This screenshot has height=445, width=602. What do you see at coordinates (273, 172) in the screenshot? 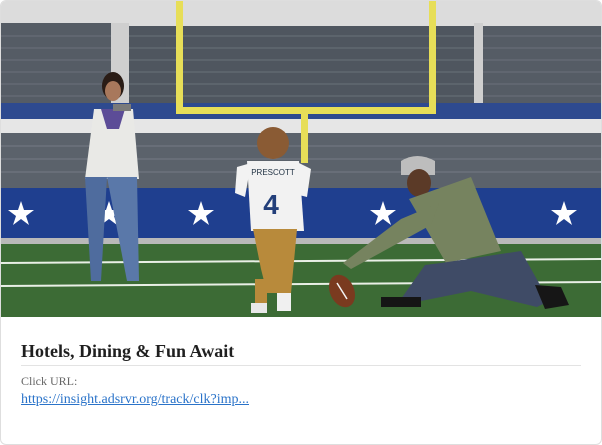
I see `jersey-name: PRESCOTT` at bounding box center [273, 172].